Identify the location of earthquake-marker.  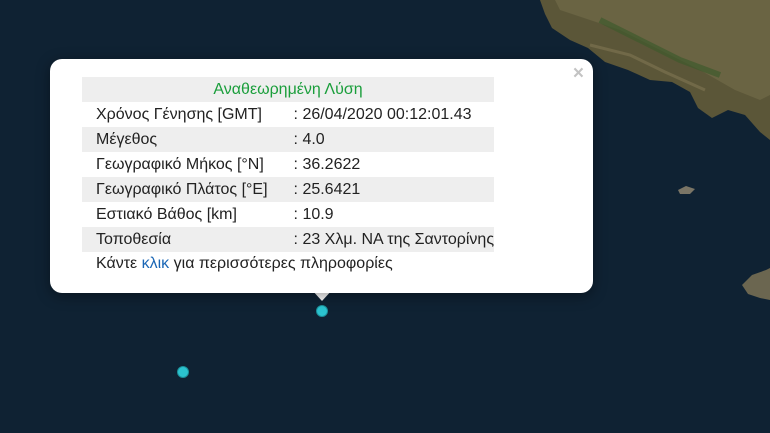
(183, 372).